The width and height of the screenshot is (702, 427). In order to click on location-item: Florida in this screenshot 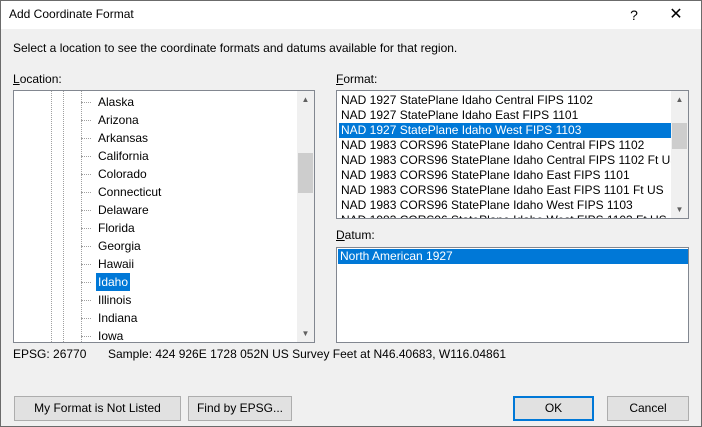, I will do `click(116, 228)`.